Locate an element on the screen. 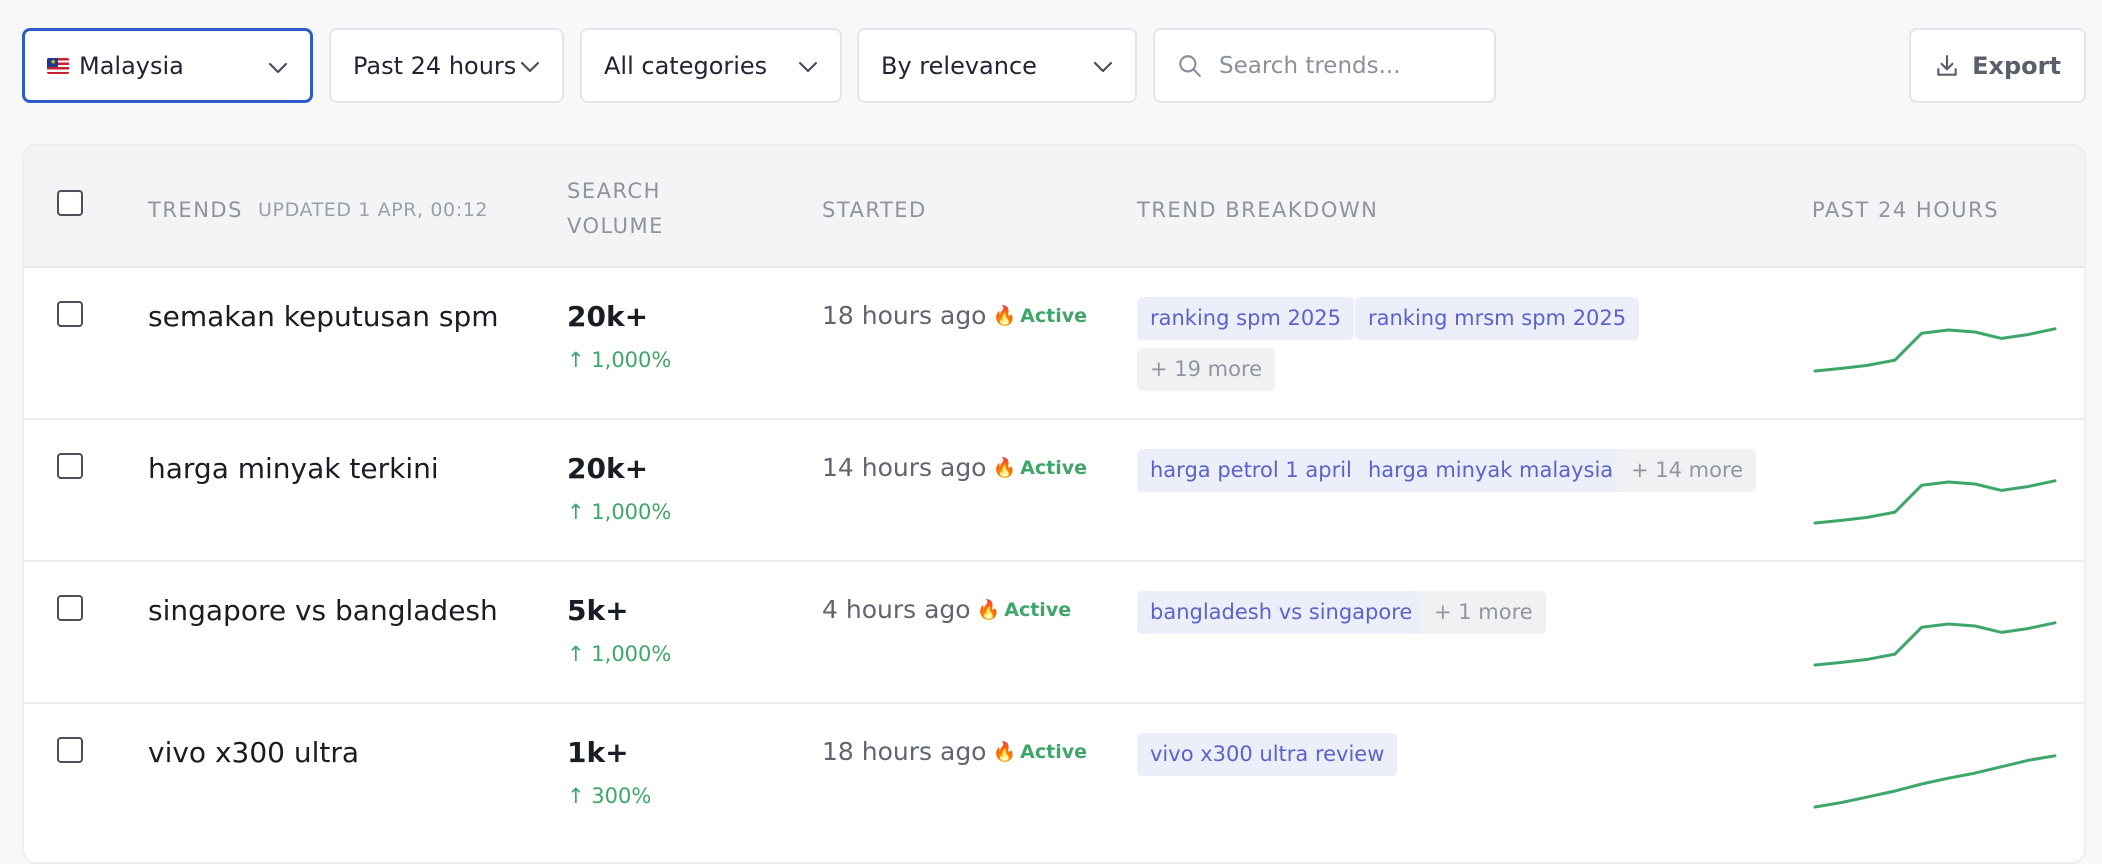  category-select: All categories is located at coordinates (711, 65).